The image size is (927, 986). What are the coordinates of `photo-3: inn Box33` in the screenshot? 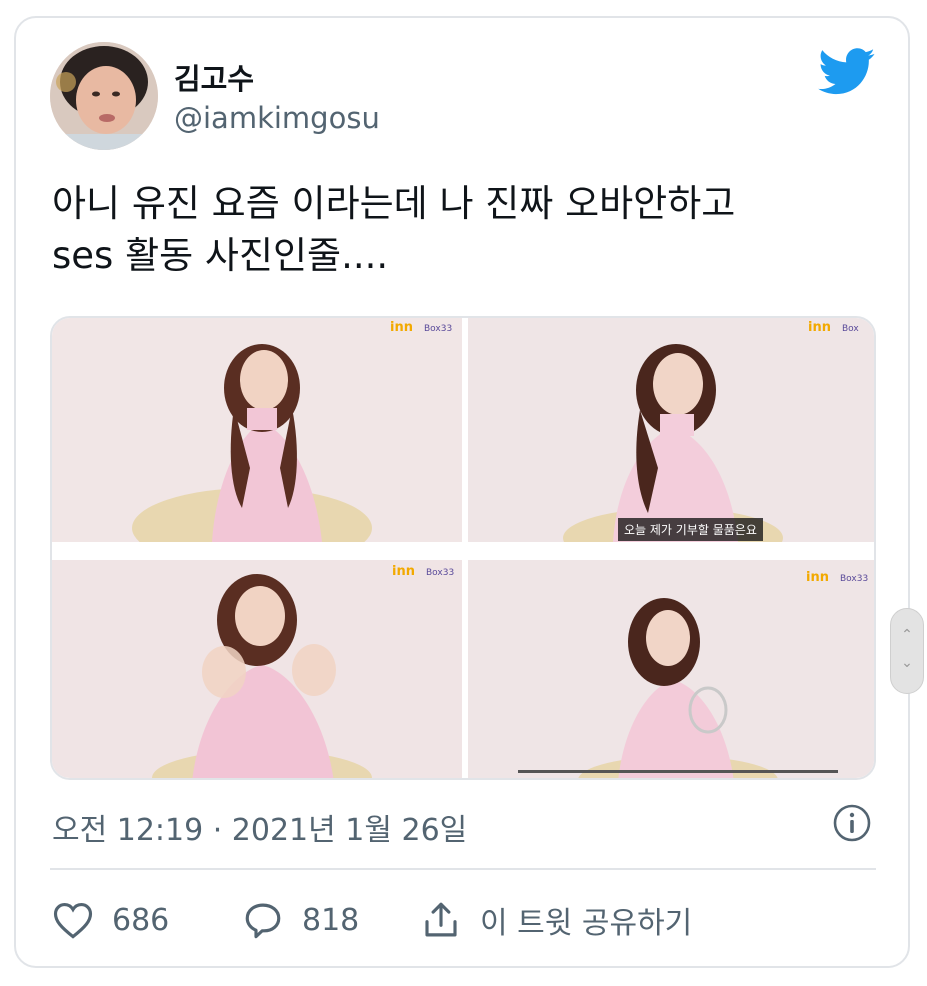 It's located at (257, 669).